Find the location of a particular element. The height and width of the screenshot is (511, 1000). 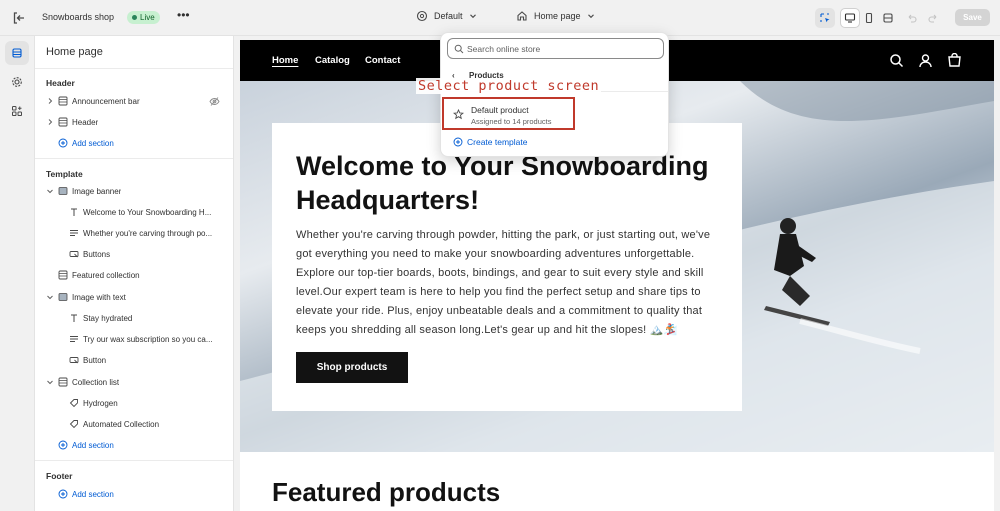

create-template-link: Create template is located at coordinates (490, 142).